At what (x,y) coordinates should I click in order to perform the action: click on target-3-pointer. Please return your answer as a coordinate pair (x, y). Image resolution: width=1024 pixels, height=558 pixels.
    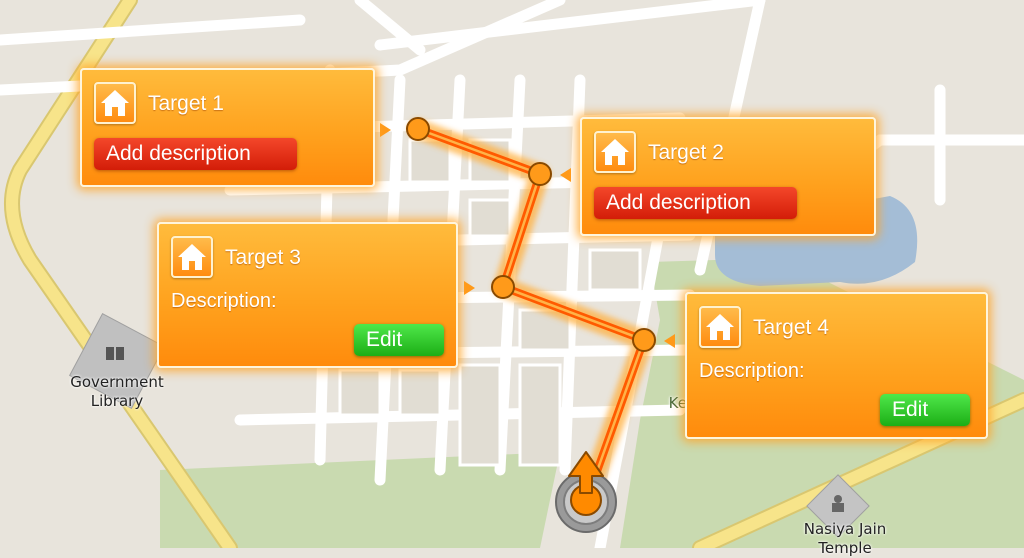
    Looking at the image, I should click on (469, 288).